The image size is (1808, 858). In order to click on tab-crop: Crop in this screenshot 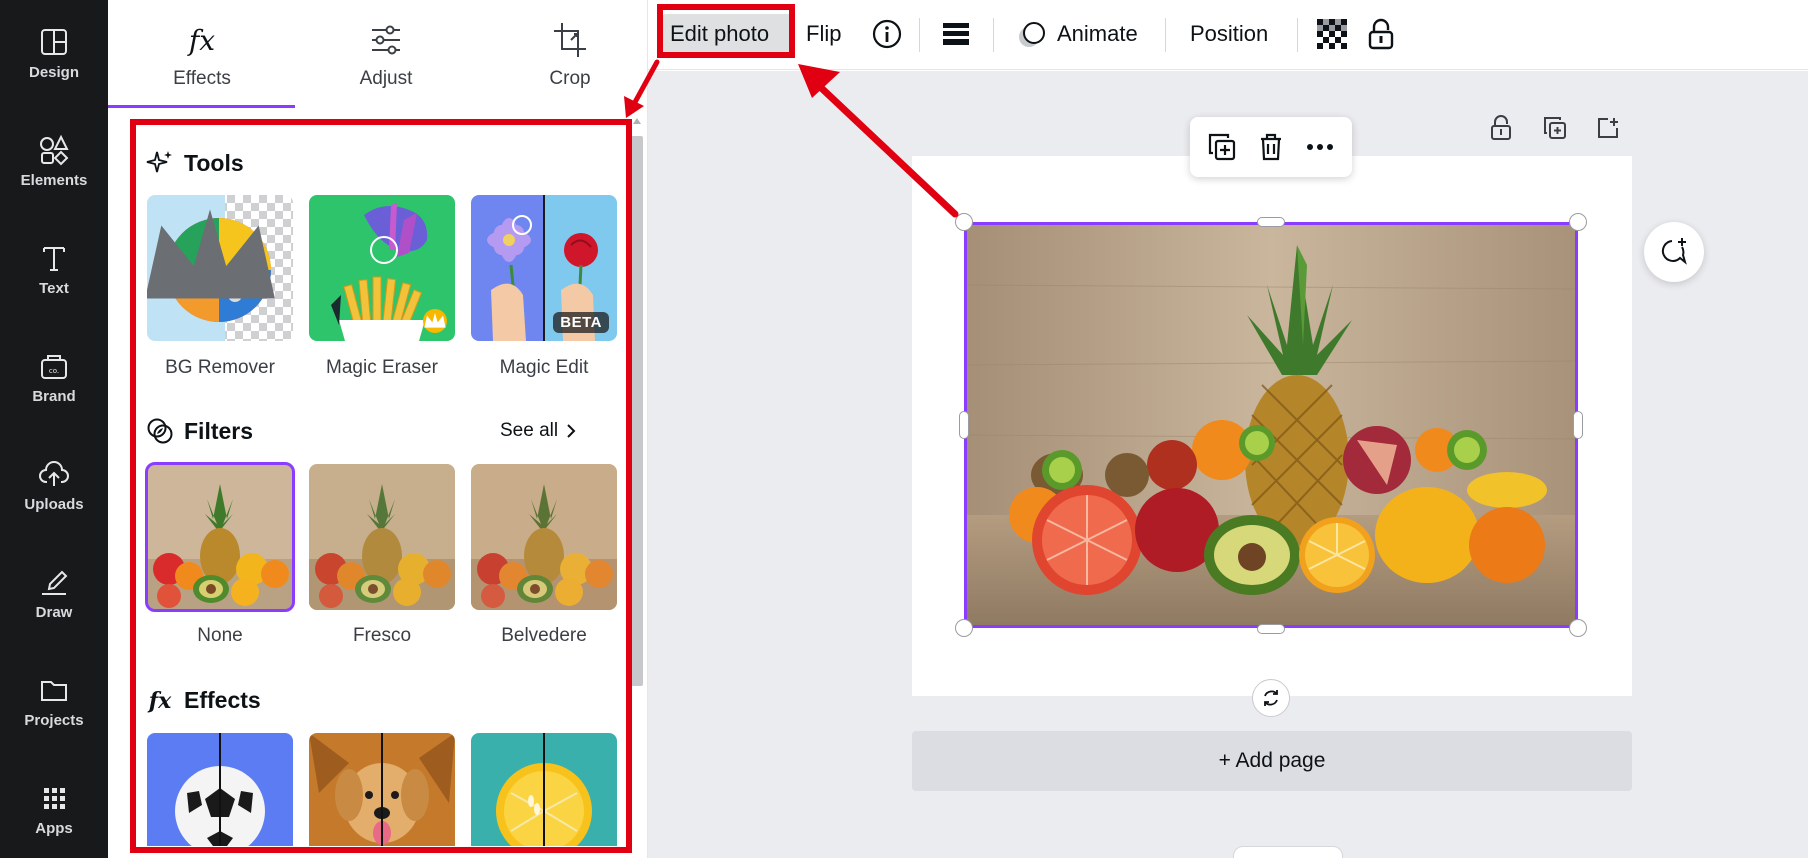, I will do `click(570, 54)`.